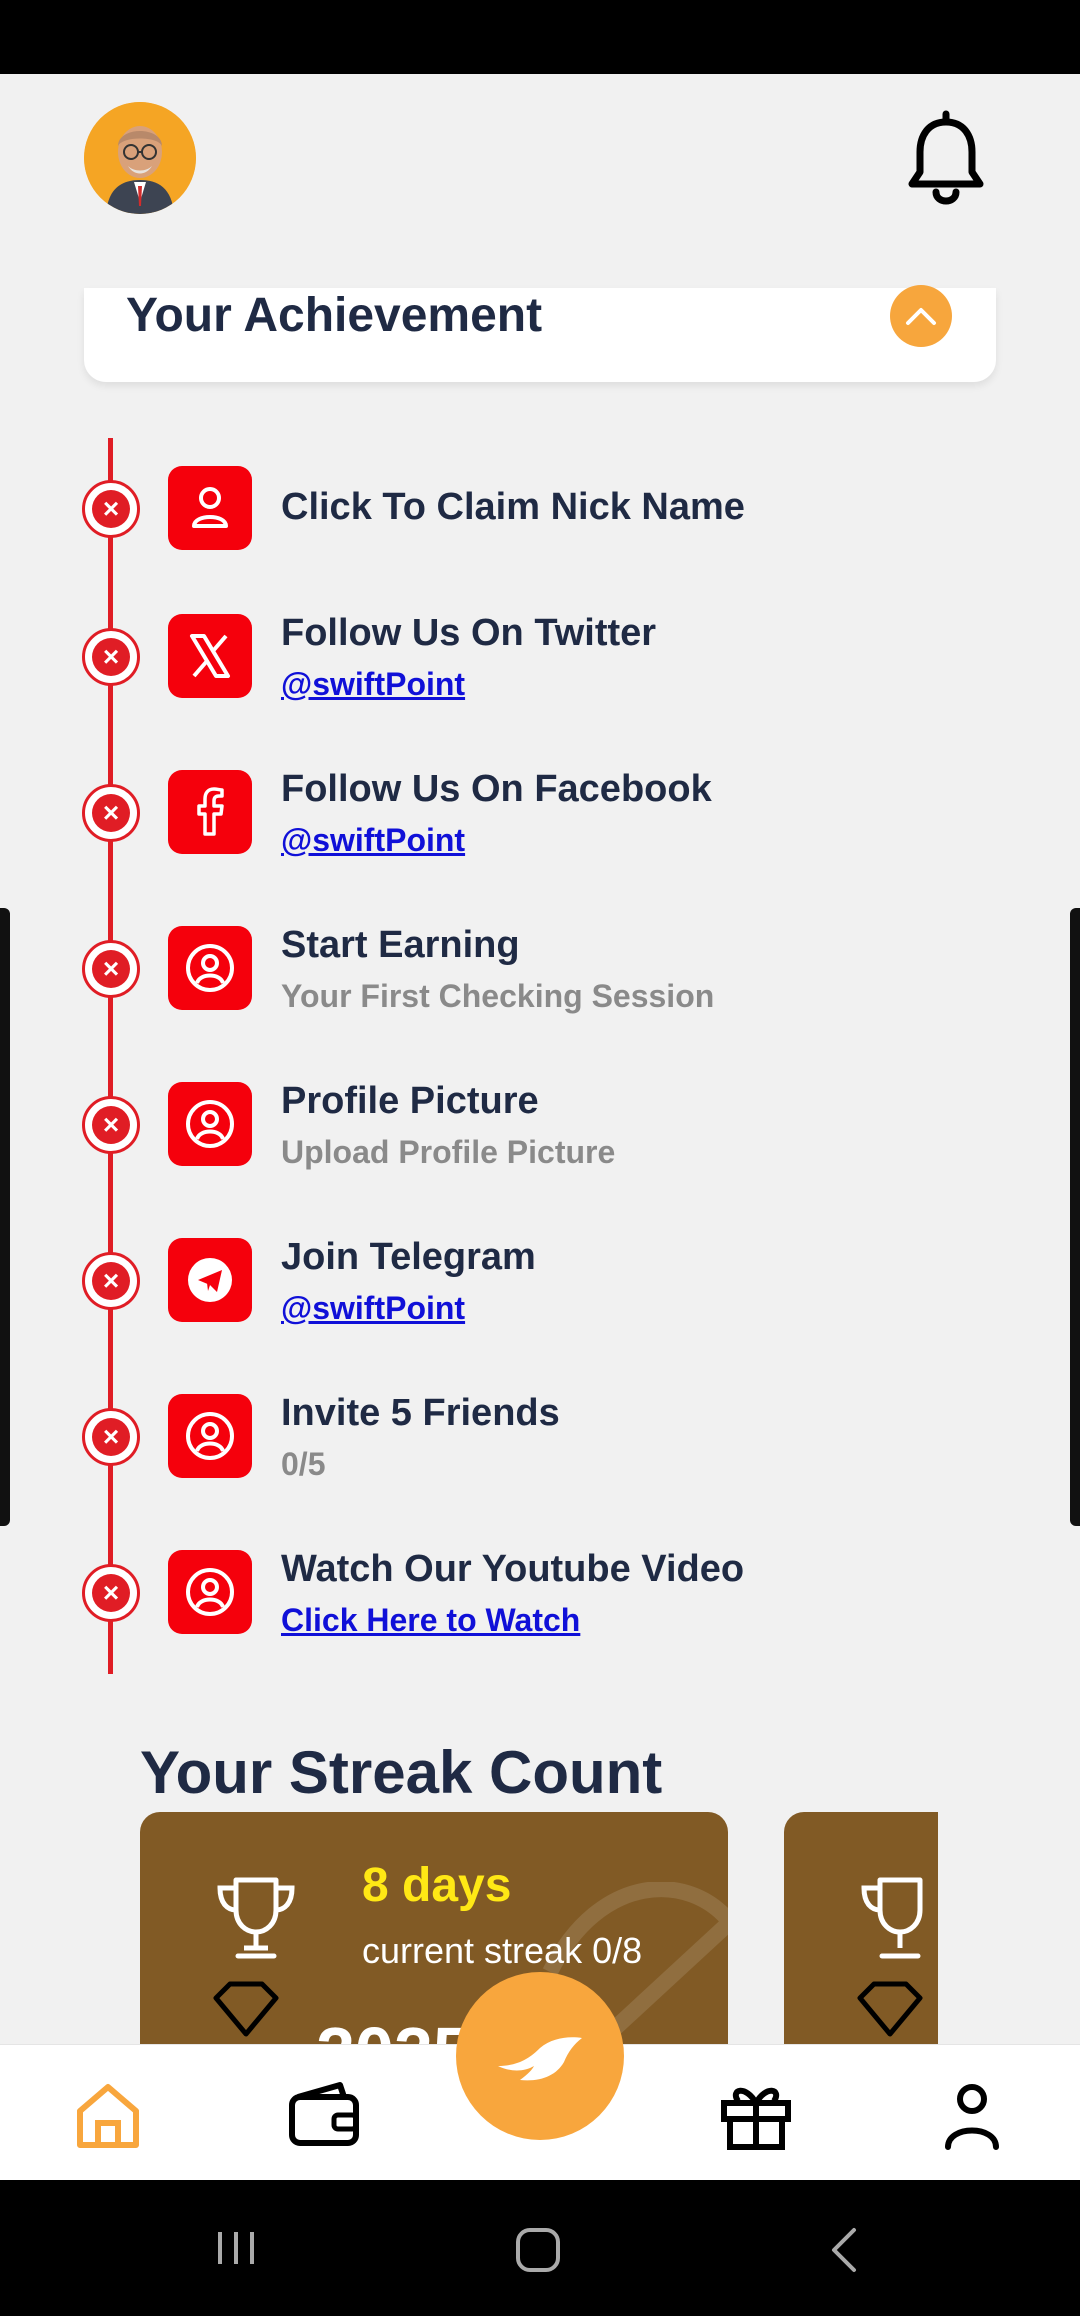 Image resolution: width=1080 pixels, height=2316 pixels. What do you see at coordinates (540, 660) in the screenshot?
I see `task-follow-twitter: × Follow Us On Twitter @swiftPoint` at bounding box center [540, 660].